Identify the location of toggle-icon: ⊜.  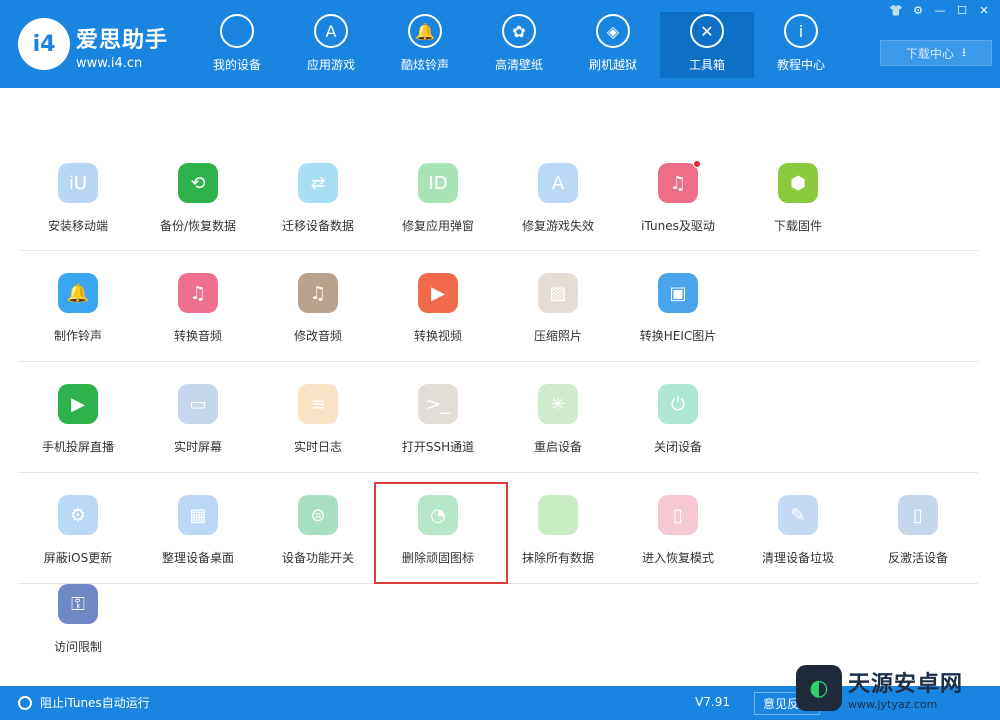
(318, 515).